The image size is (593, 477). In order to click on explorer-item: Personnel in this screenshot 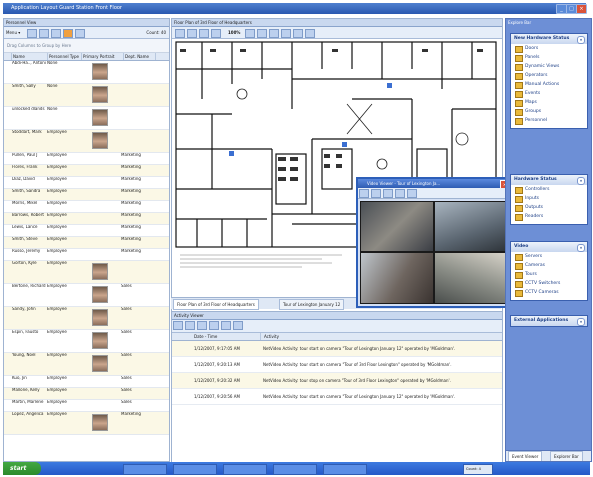, I will do `click(549, 120)`.